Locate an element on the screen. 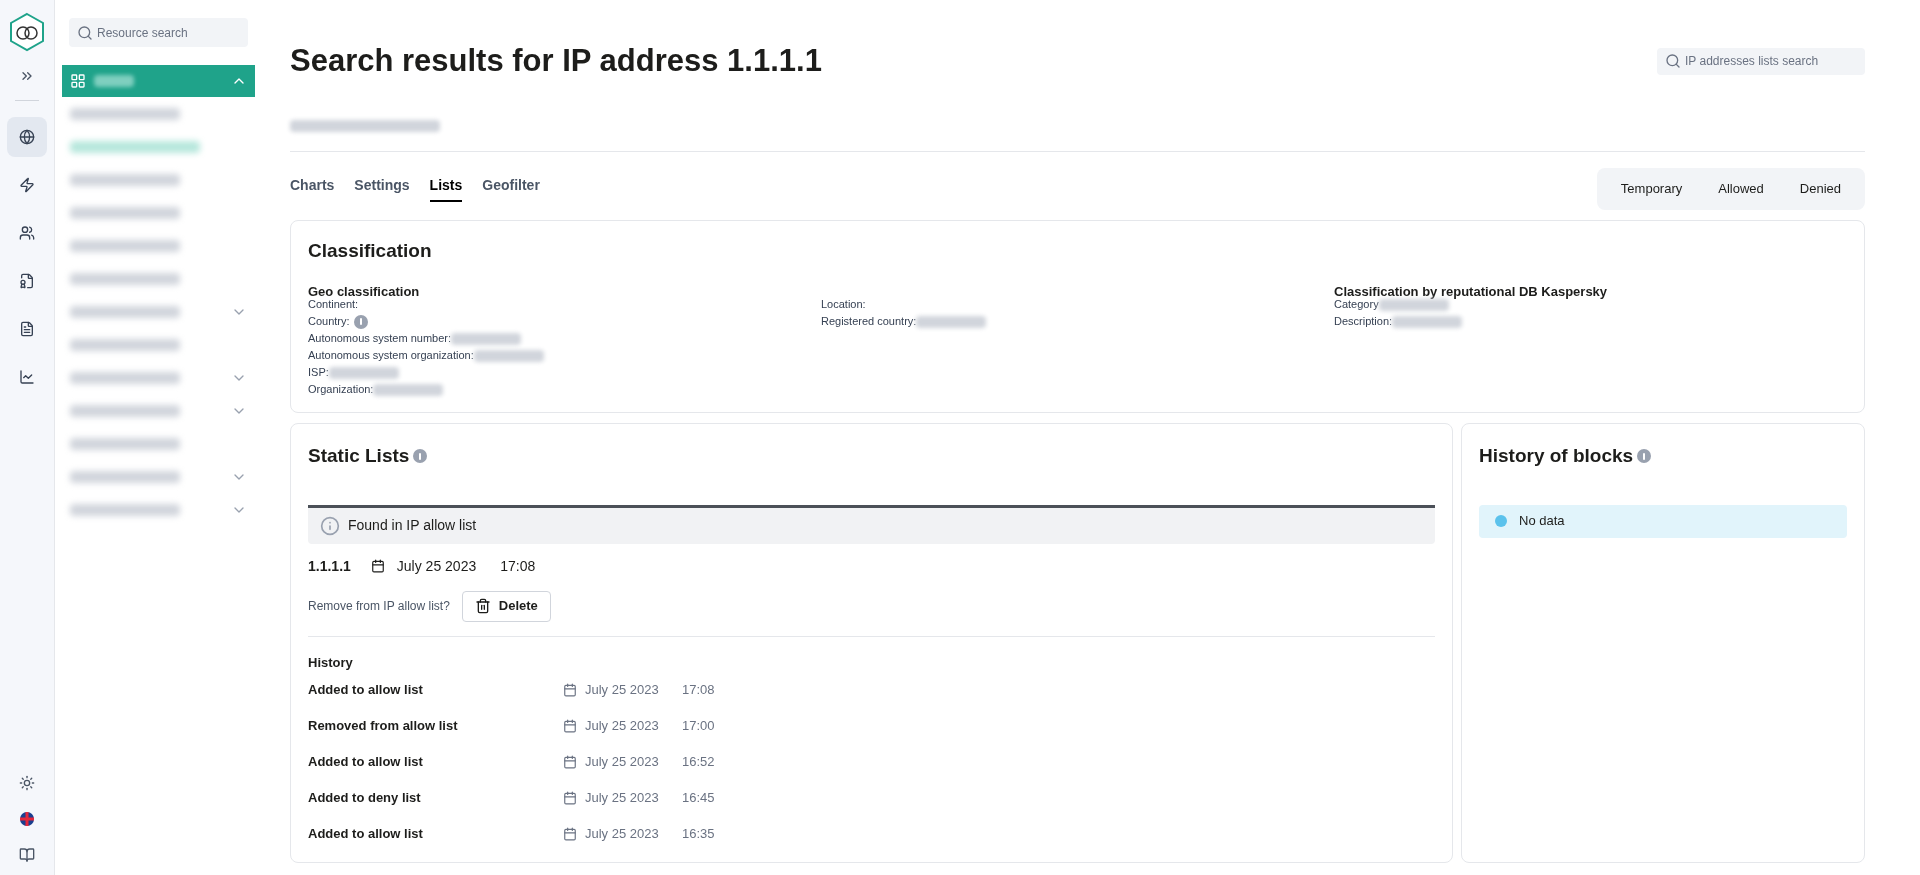 This screenshot has height=875, width=1920. history-time: 16:45 is located at coordinates (698, 798).